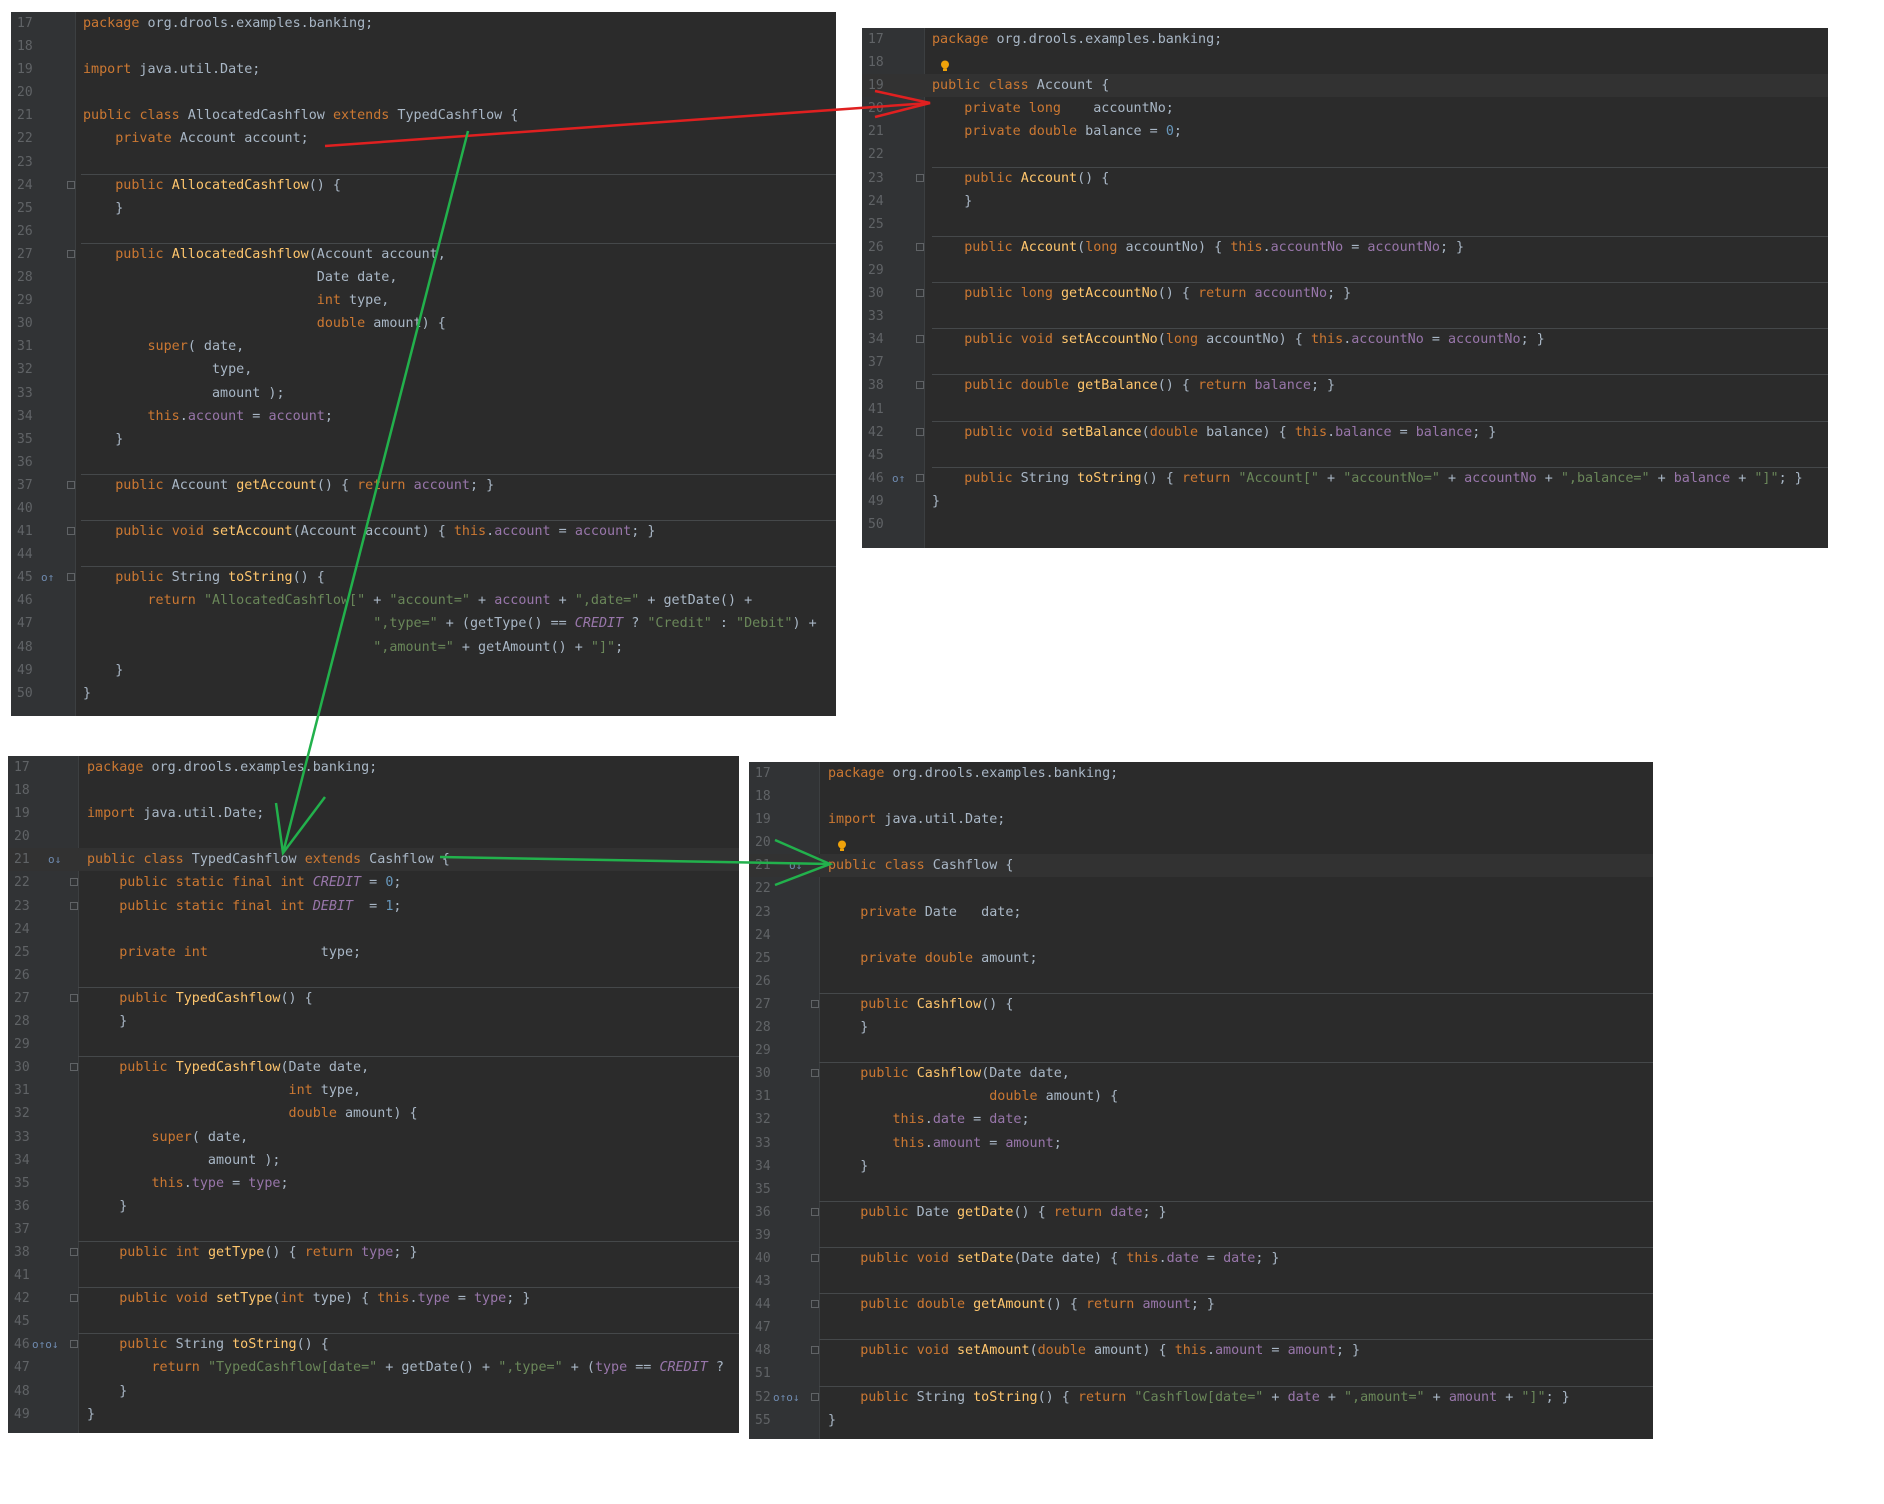 Image resolution: width=1884 pixels, height=1504 pixels. What do you see at coordinates (423, 508) in the screenshot?
I see `code-line: 40` at bounding box center [423, 508].